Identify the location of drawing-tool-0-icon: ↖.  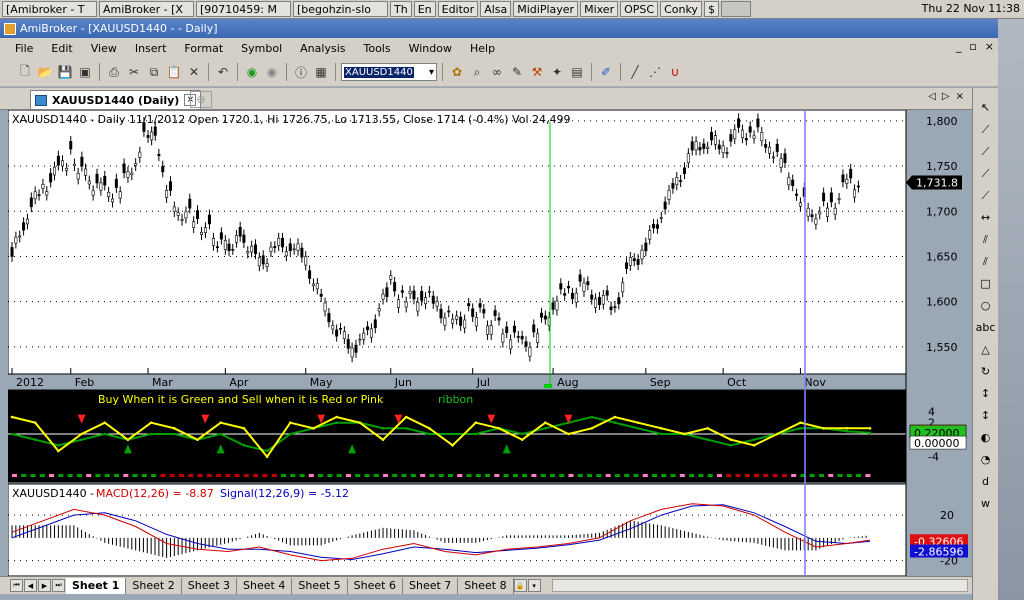
(986, 107).